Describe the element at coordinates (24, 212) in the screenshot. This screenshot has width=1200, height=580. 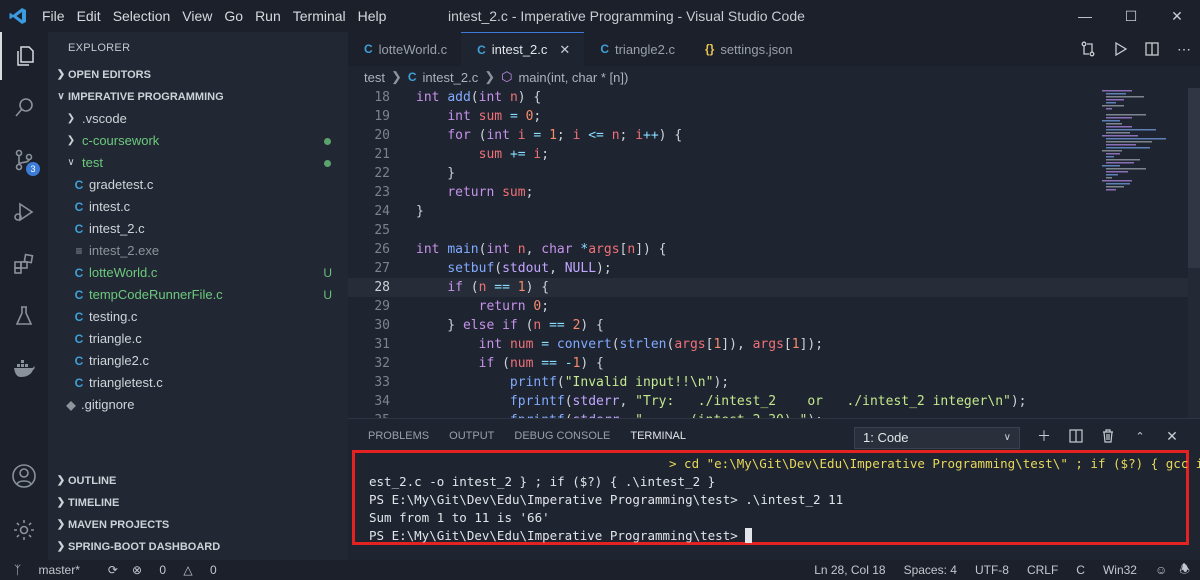
I see `run-debug-icon` at that location.